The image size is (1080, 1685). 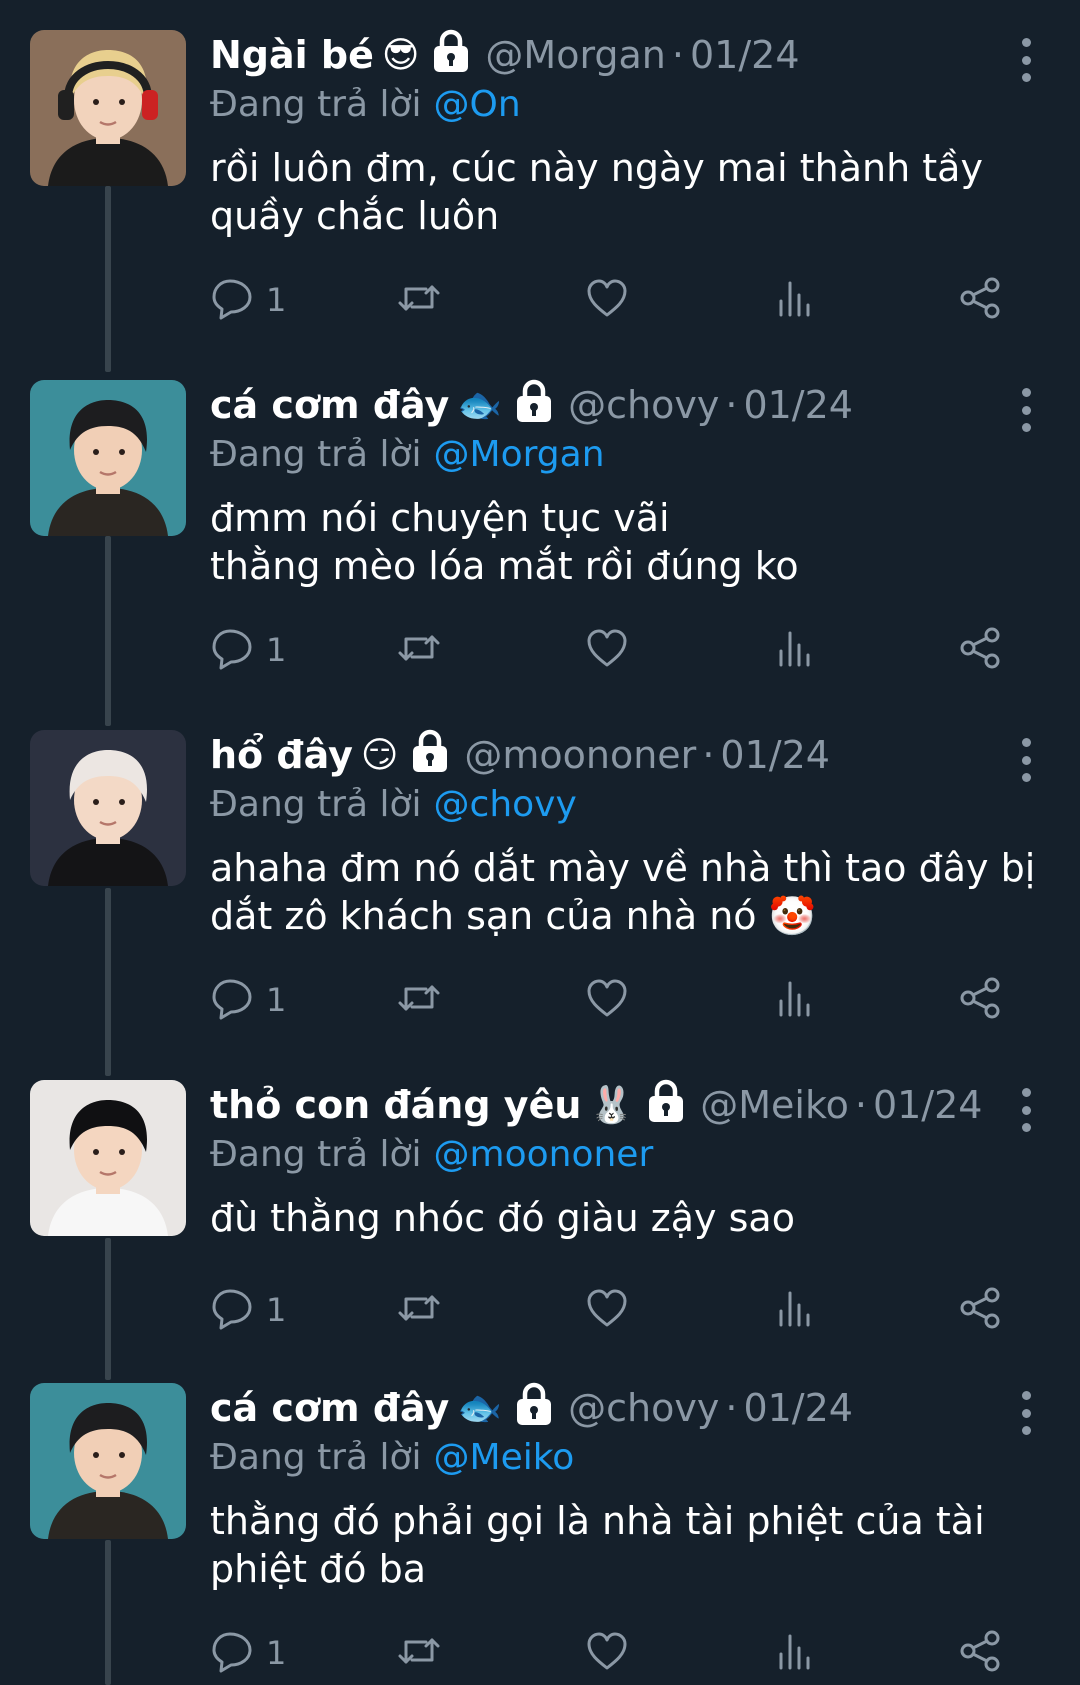 What do you see at coordinates (440, 518) in the screenshot?
I see `tweet-text-line: đmm nói chuyện tục vãi` at bounding box center [440, 518].